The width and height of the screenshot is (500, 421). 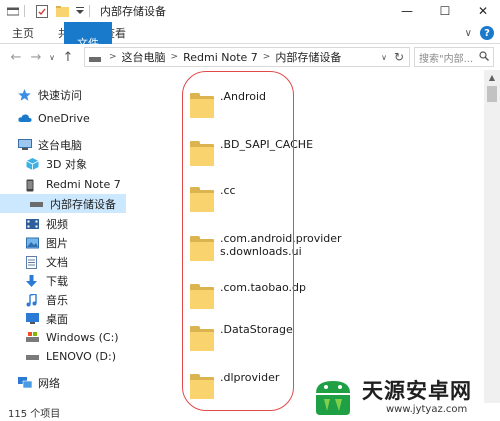 I want to click on nav-label: 文档, so click(x=57, y=262).